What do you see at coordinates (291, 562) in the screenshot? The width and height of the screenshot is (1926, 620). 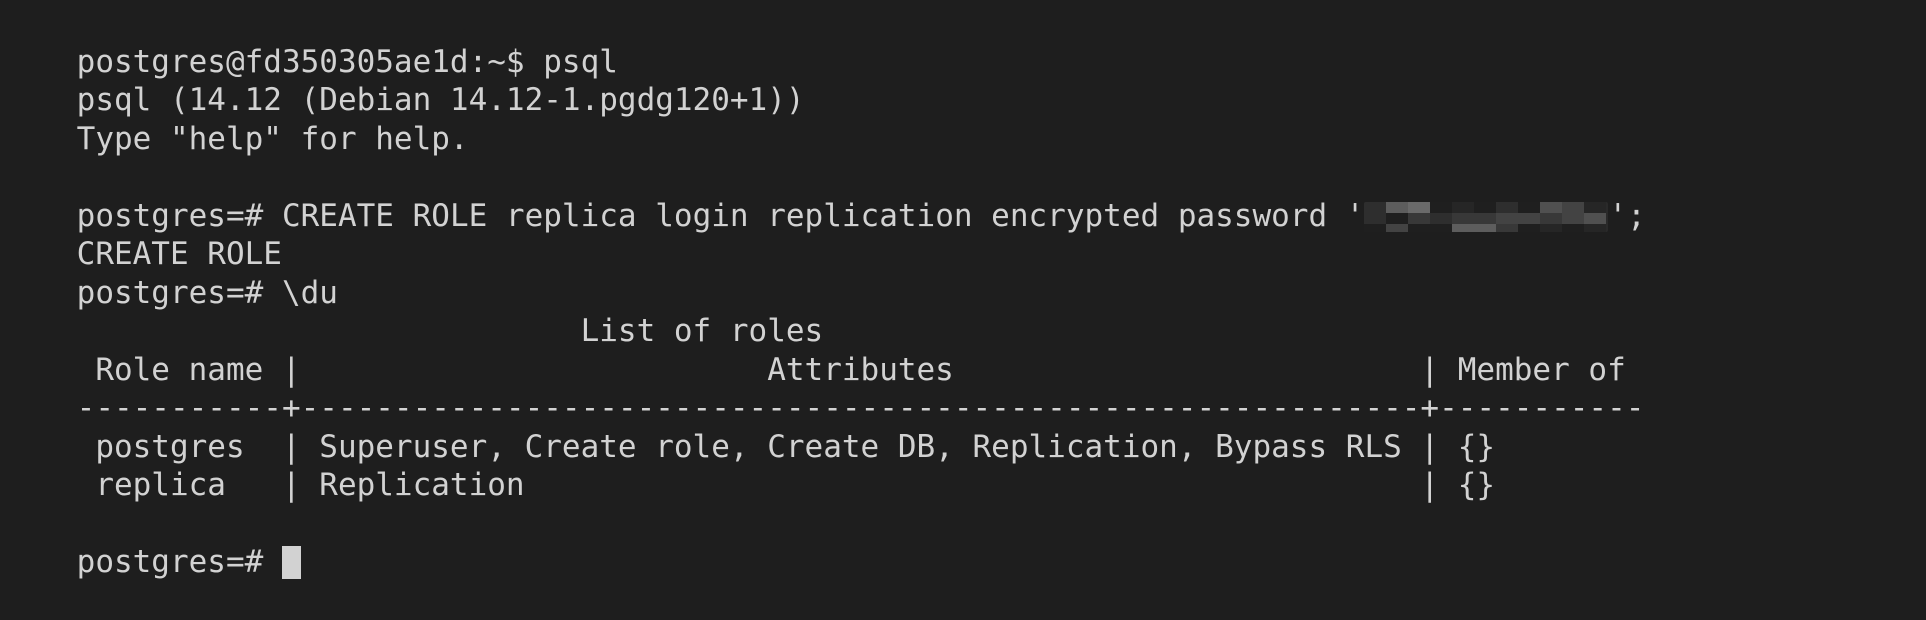 I see `text-cursor` at bounding box center [291, 562].